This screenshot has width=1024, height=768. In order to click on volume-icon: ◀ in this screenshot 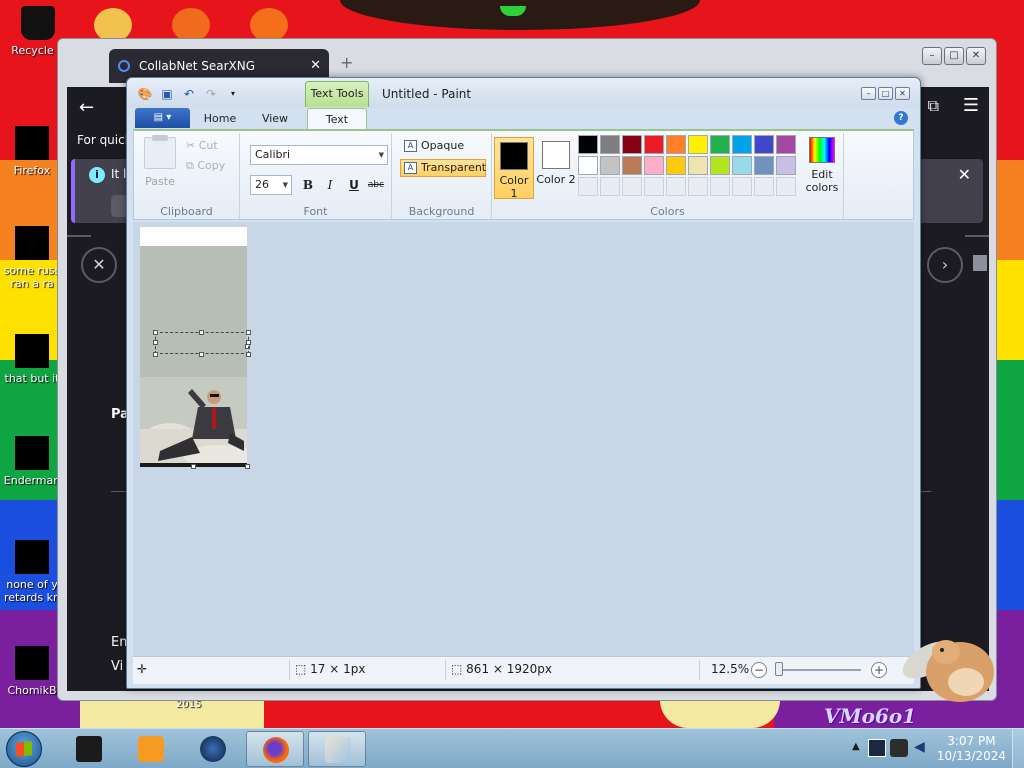, I will do `click(919, 747)`.